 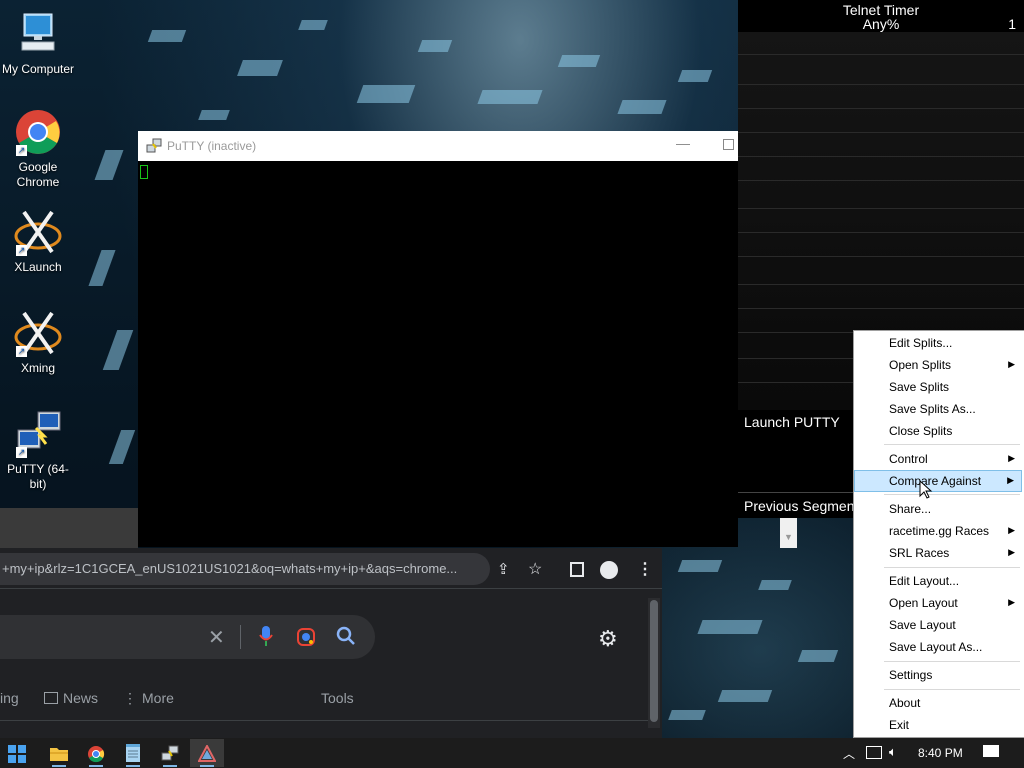 I want to click on putty-titlebar: PuTTY (inactive) —, so click(x=438, y=146).